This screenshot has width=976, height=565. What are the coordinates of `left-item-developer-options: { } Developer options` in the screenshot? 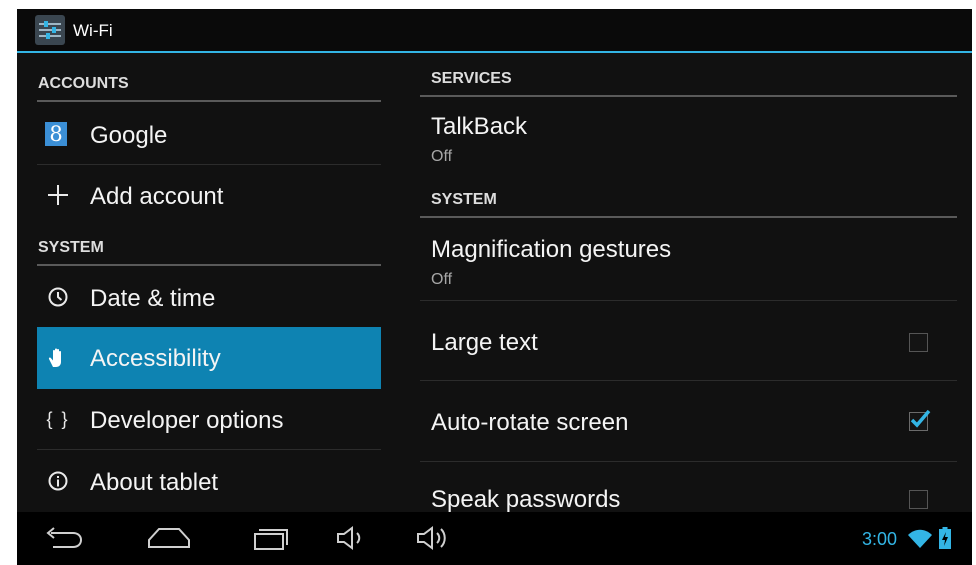 It's located at (209, 419).